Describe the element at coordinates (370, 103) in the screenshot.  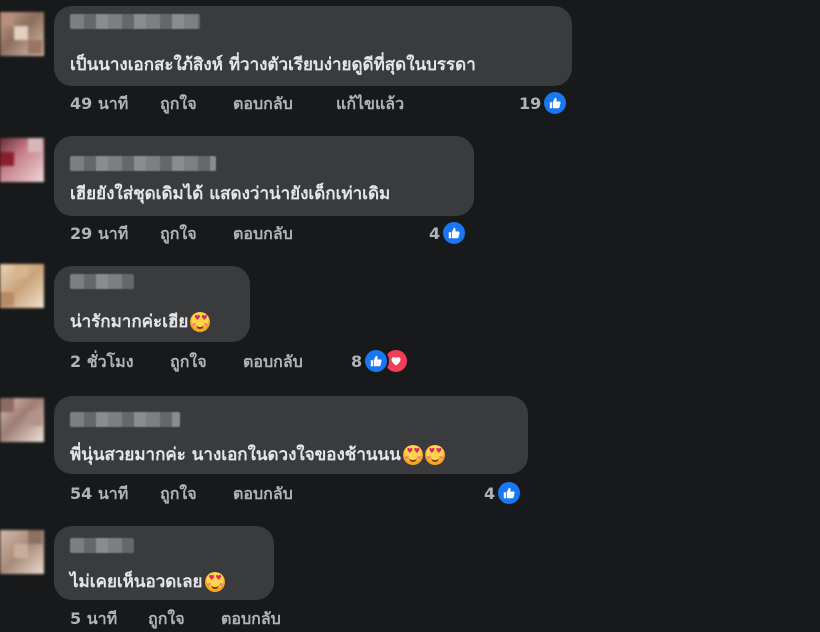
I see `edited-label: แก้ไขแล้ว` at that location.